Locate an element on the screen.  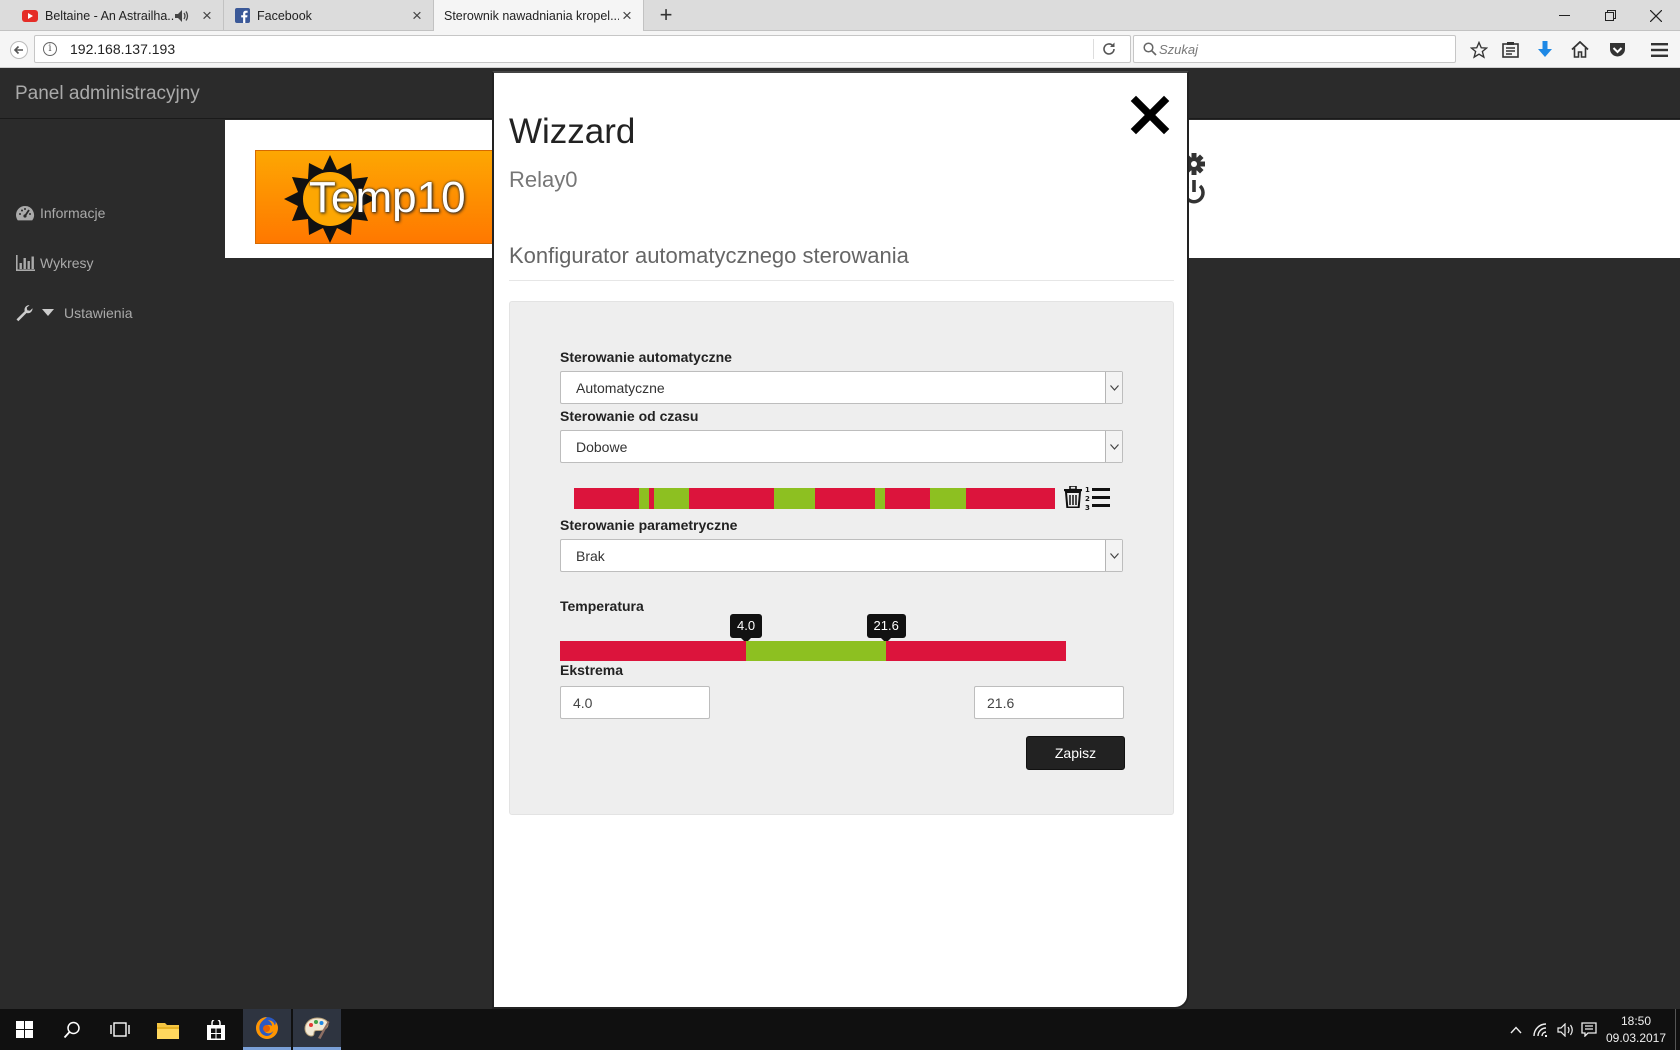
param-control-label: Sterowanie parametryczne is located at coordinates (649, 525).